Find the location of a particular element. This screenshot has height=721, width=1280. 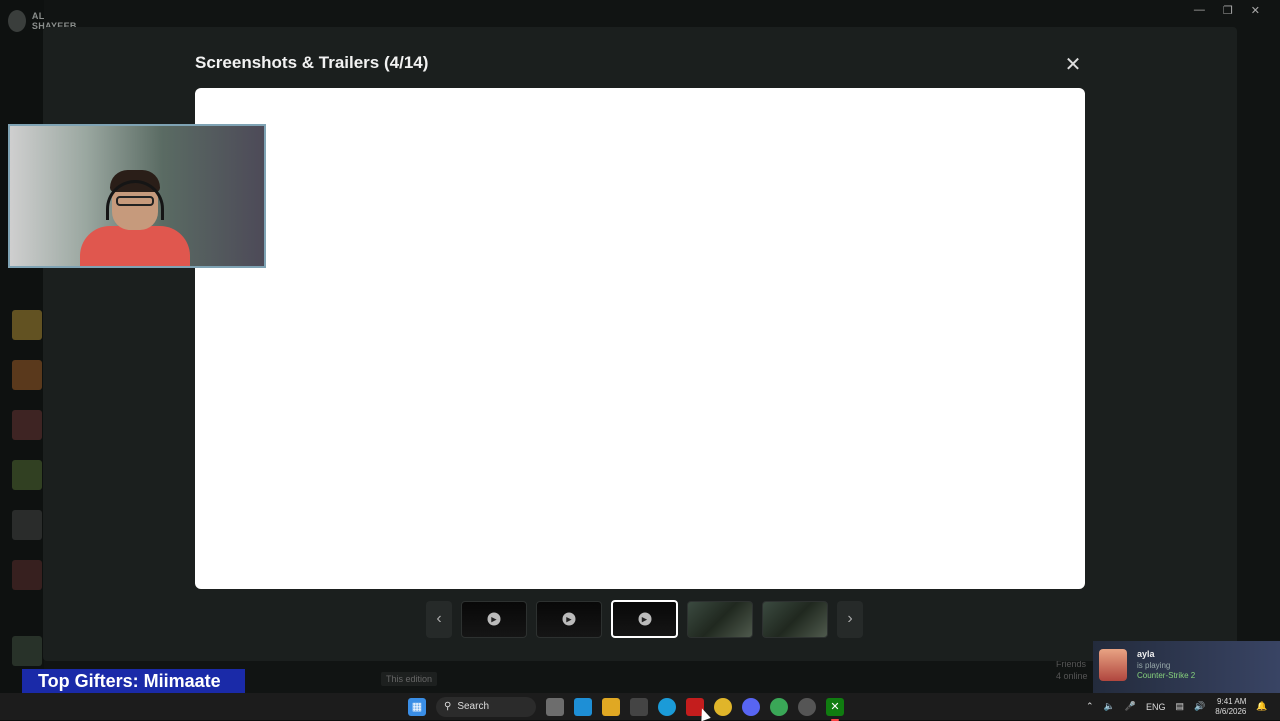

search-input: ⚲ Search is located at coordinates (486, 706).